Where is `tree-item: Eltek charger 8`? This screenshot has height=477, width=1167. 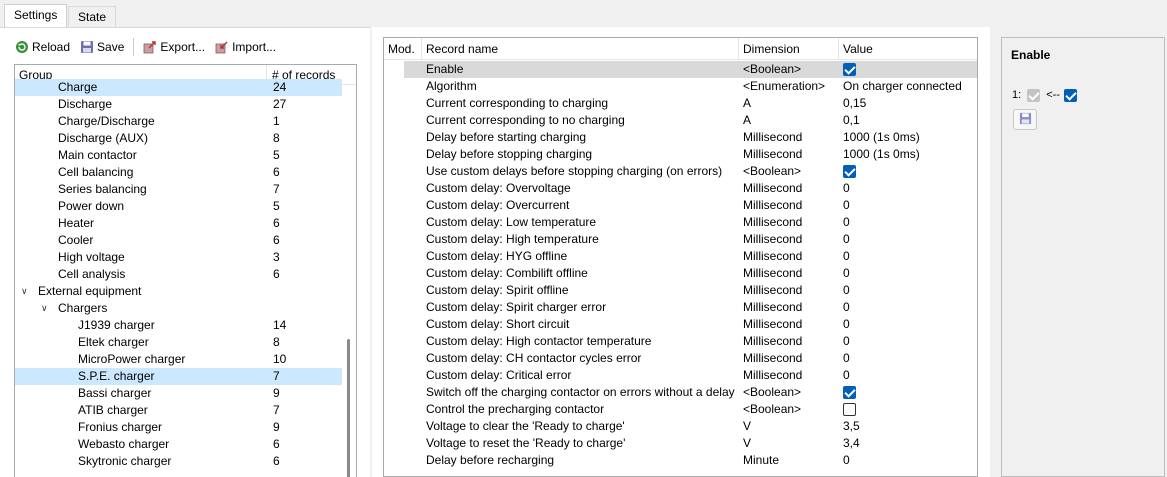
tree-item: Eltek charger 8 is located at coordinates (178, 342).